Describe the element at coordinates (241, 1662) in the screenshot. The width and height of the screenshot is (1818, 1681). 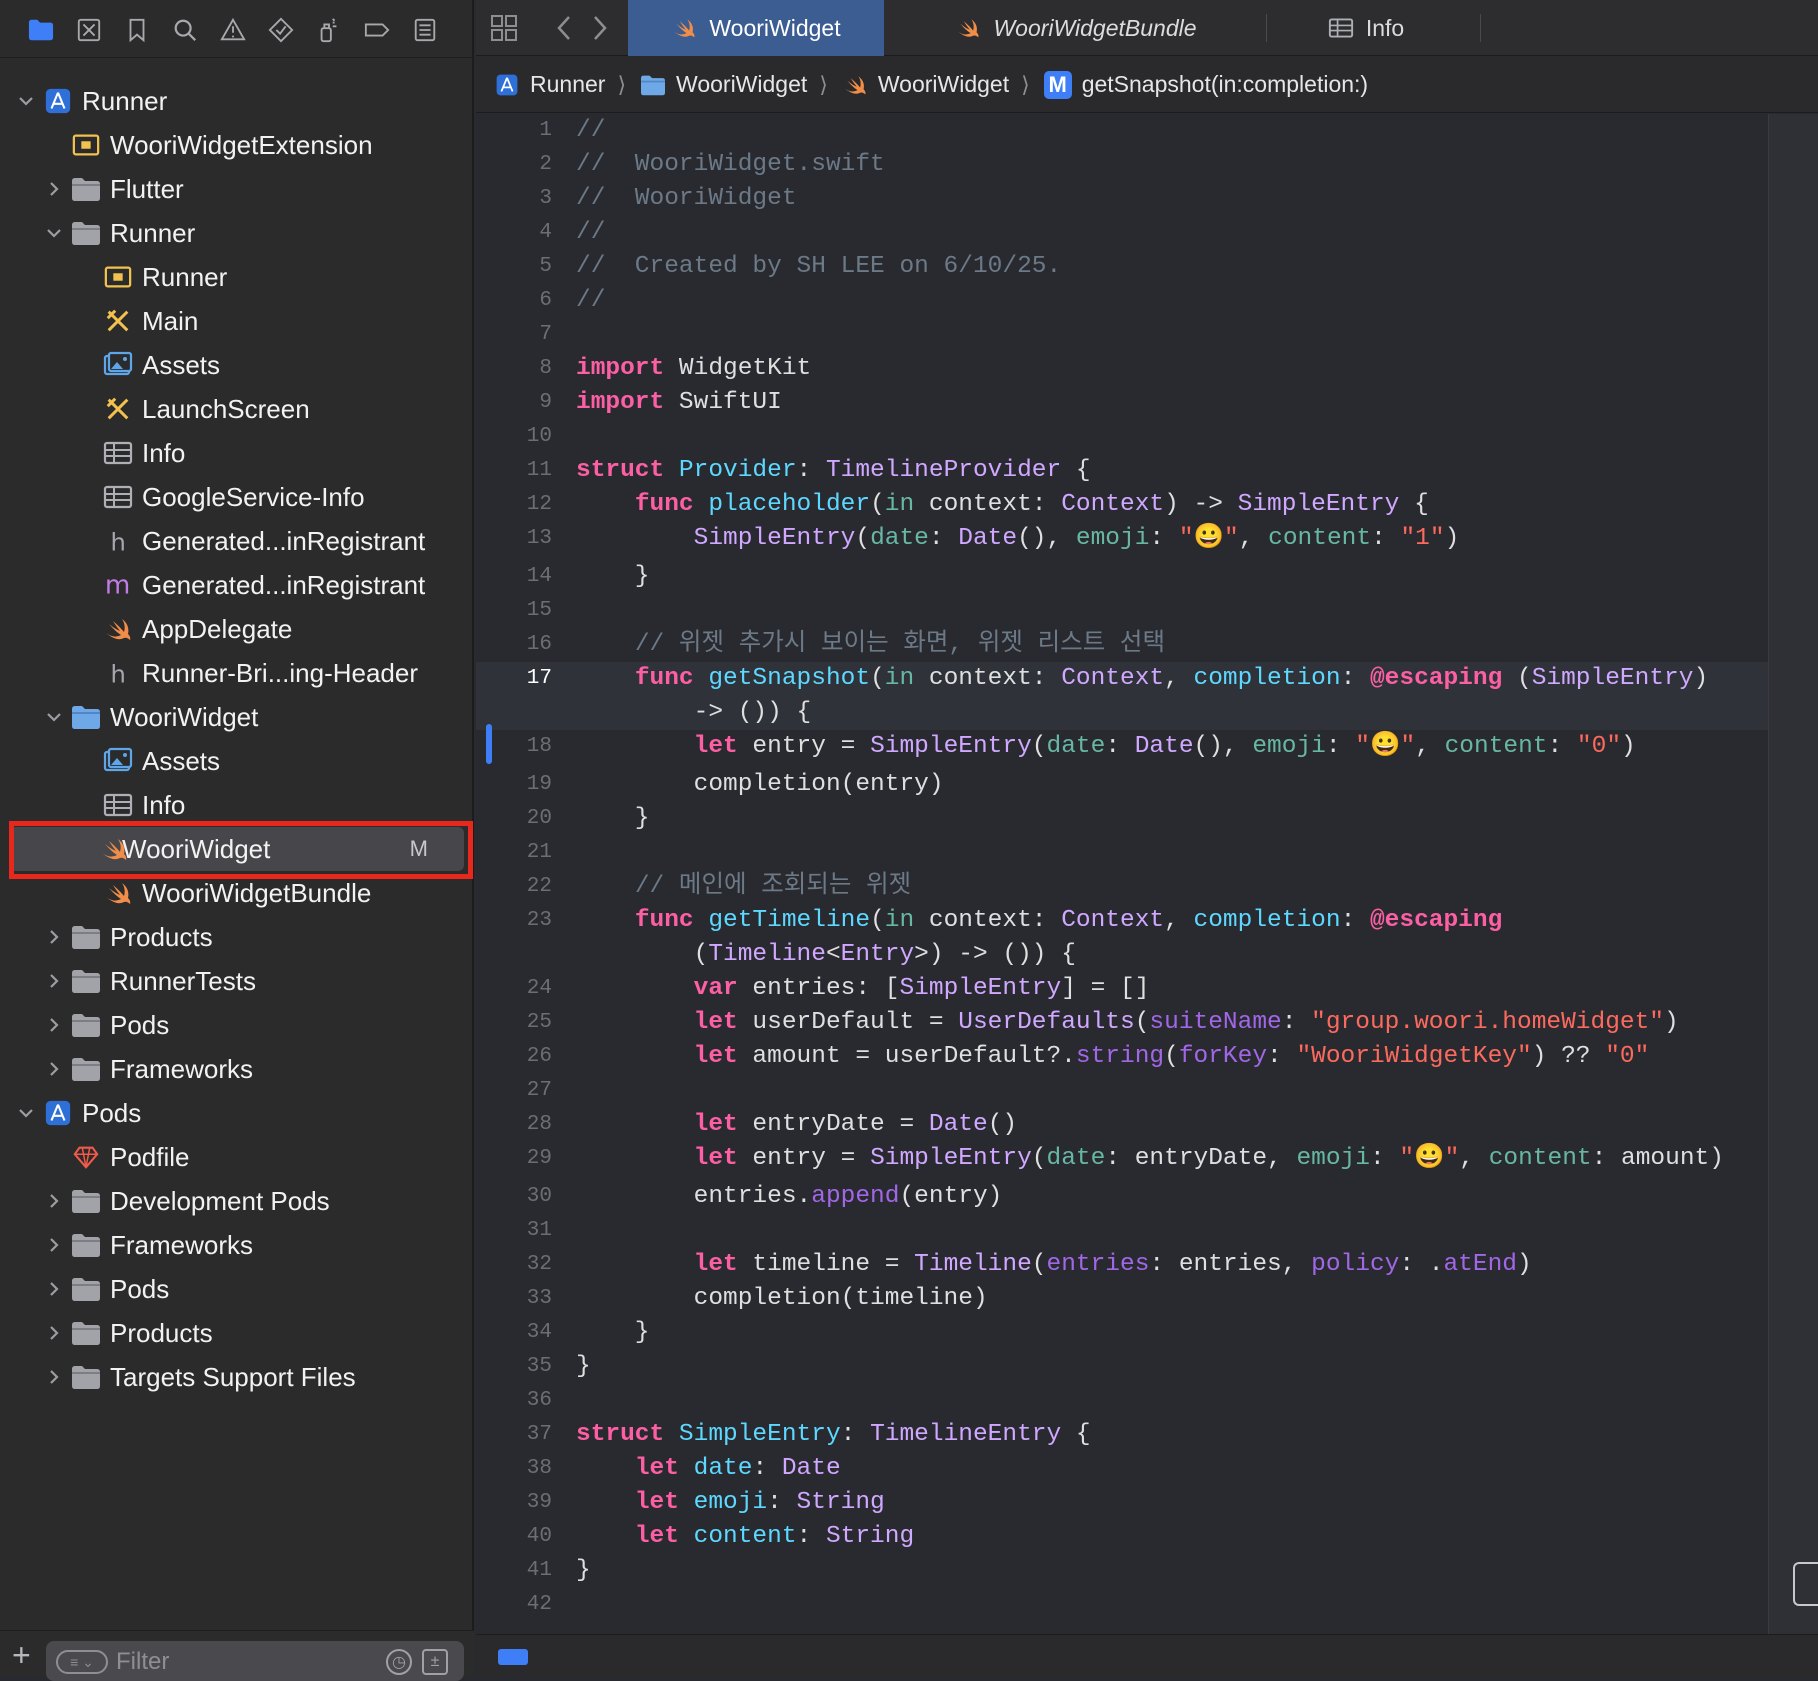
I see `filter-input` at that location.